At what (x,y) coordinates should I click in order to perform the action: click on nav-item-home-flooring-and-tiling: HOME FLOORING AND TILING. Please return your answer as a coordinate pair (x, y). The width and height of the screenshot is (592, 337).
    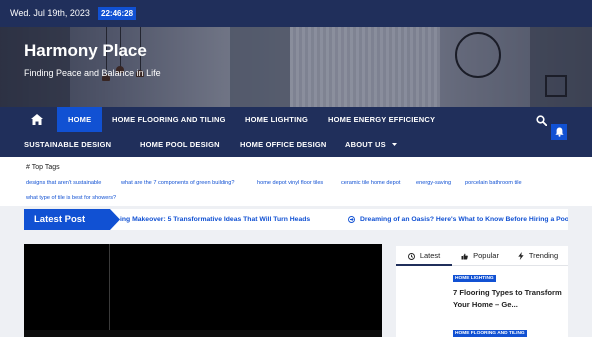
    Looking at the image, I should click on (169, 119).